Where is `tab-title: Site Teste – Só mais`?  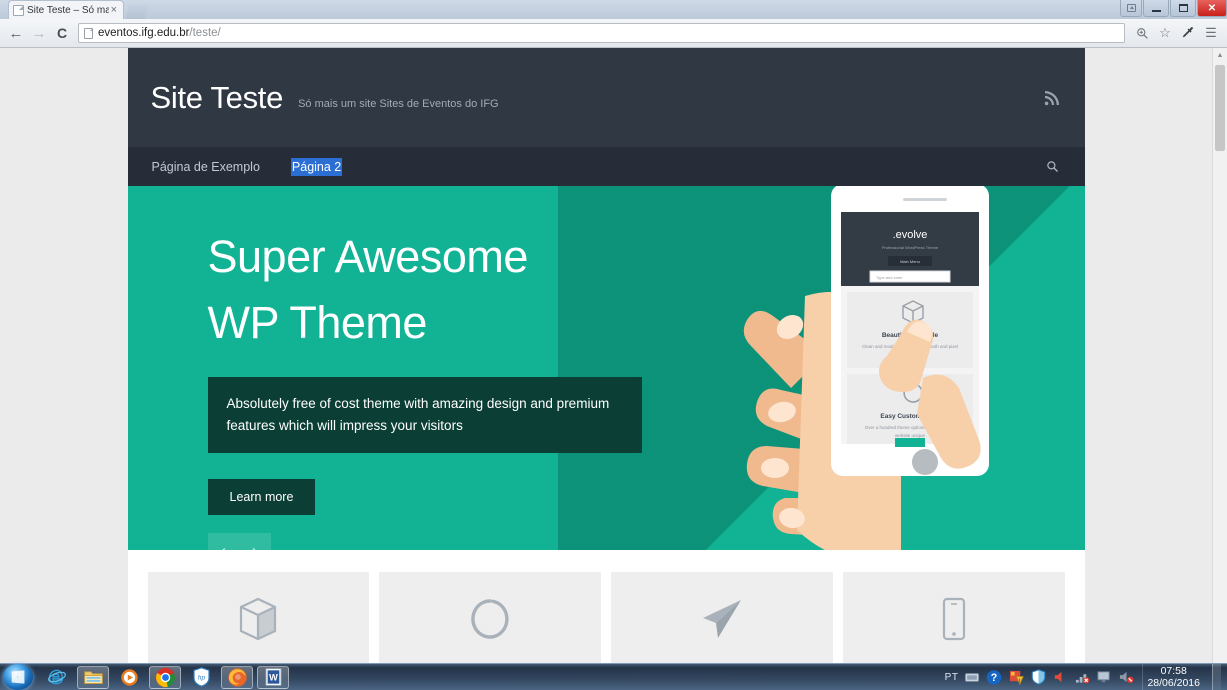
tab-title: Site Teste – Só mais is located at coordinates (68, 10).